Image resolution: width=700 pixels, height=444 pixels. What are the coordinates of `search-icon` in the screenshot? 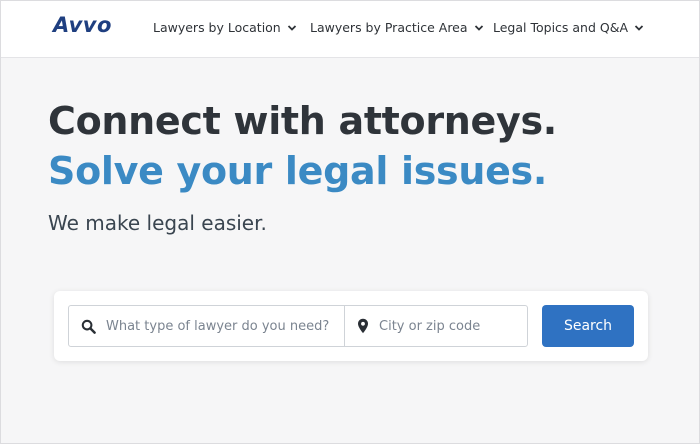 It's located at (88, 326).